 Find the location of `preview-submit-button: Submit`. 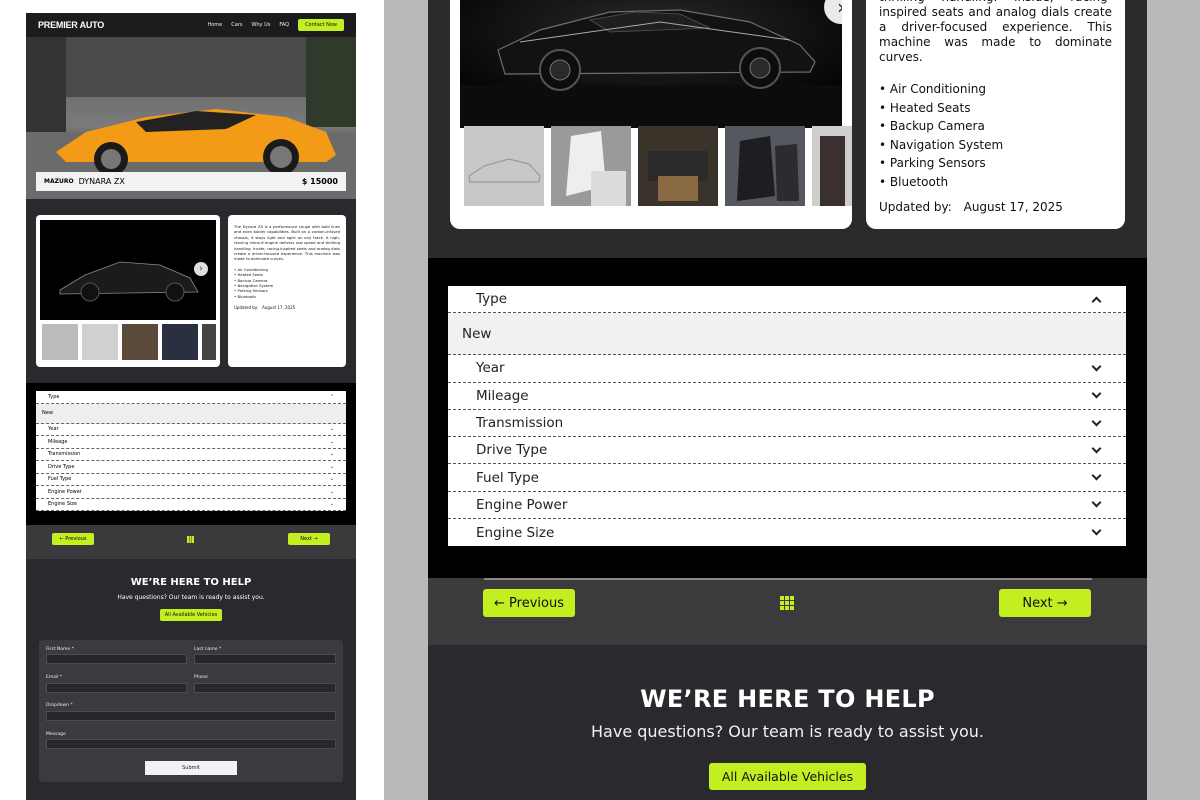

preview-submit-button: Submit is located at coordinates (191, 768).